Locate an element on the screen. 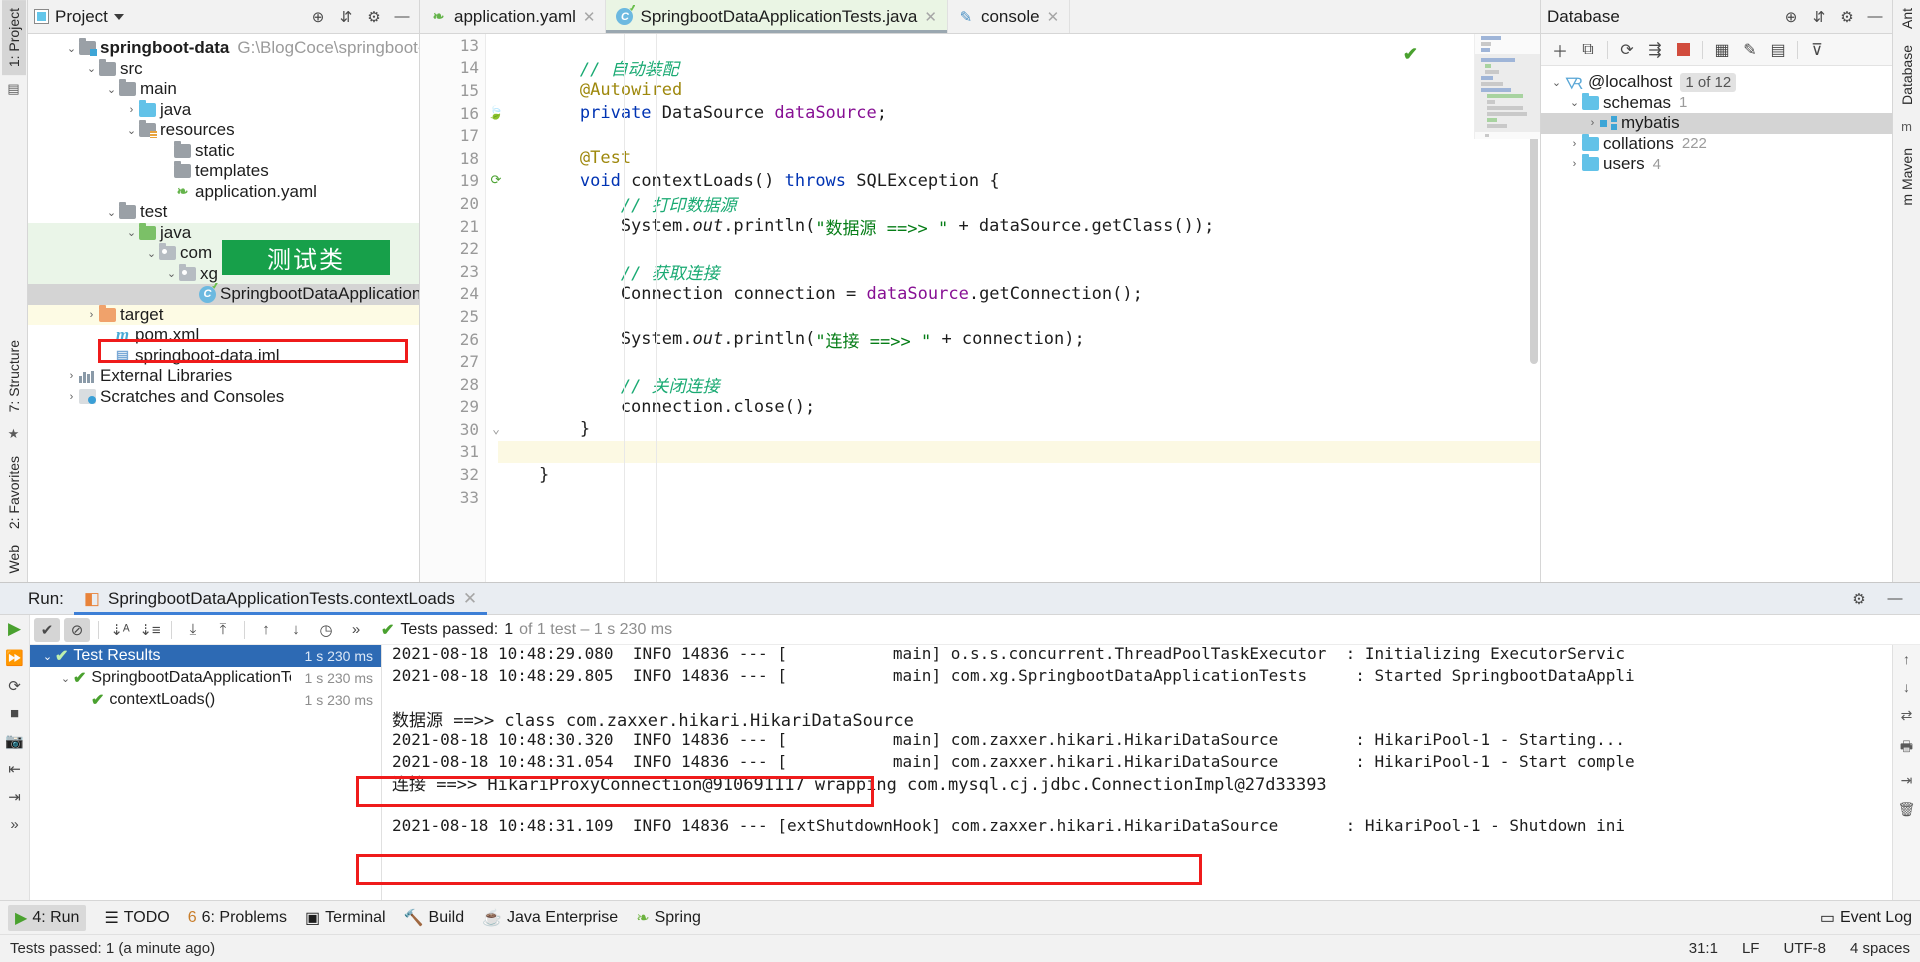  tree-item-main-java: › java is located at coordinates (223, 110).